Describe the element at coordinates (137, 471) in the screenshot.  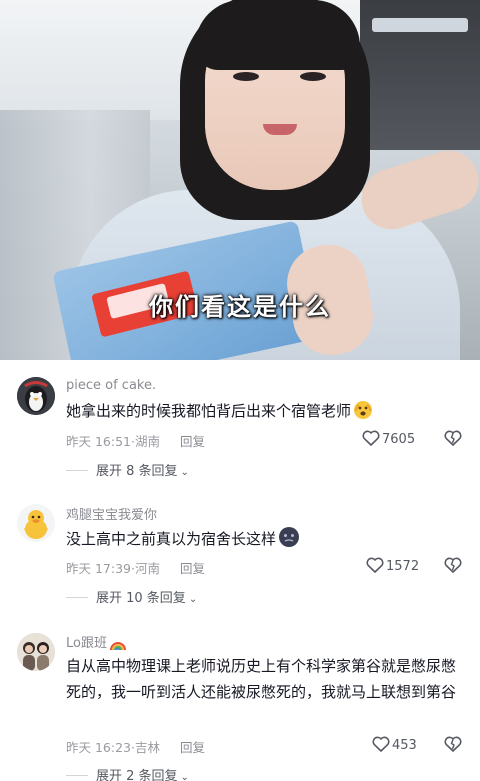
I see `expand-replies-label: 展开 8 条回复` at that location.